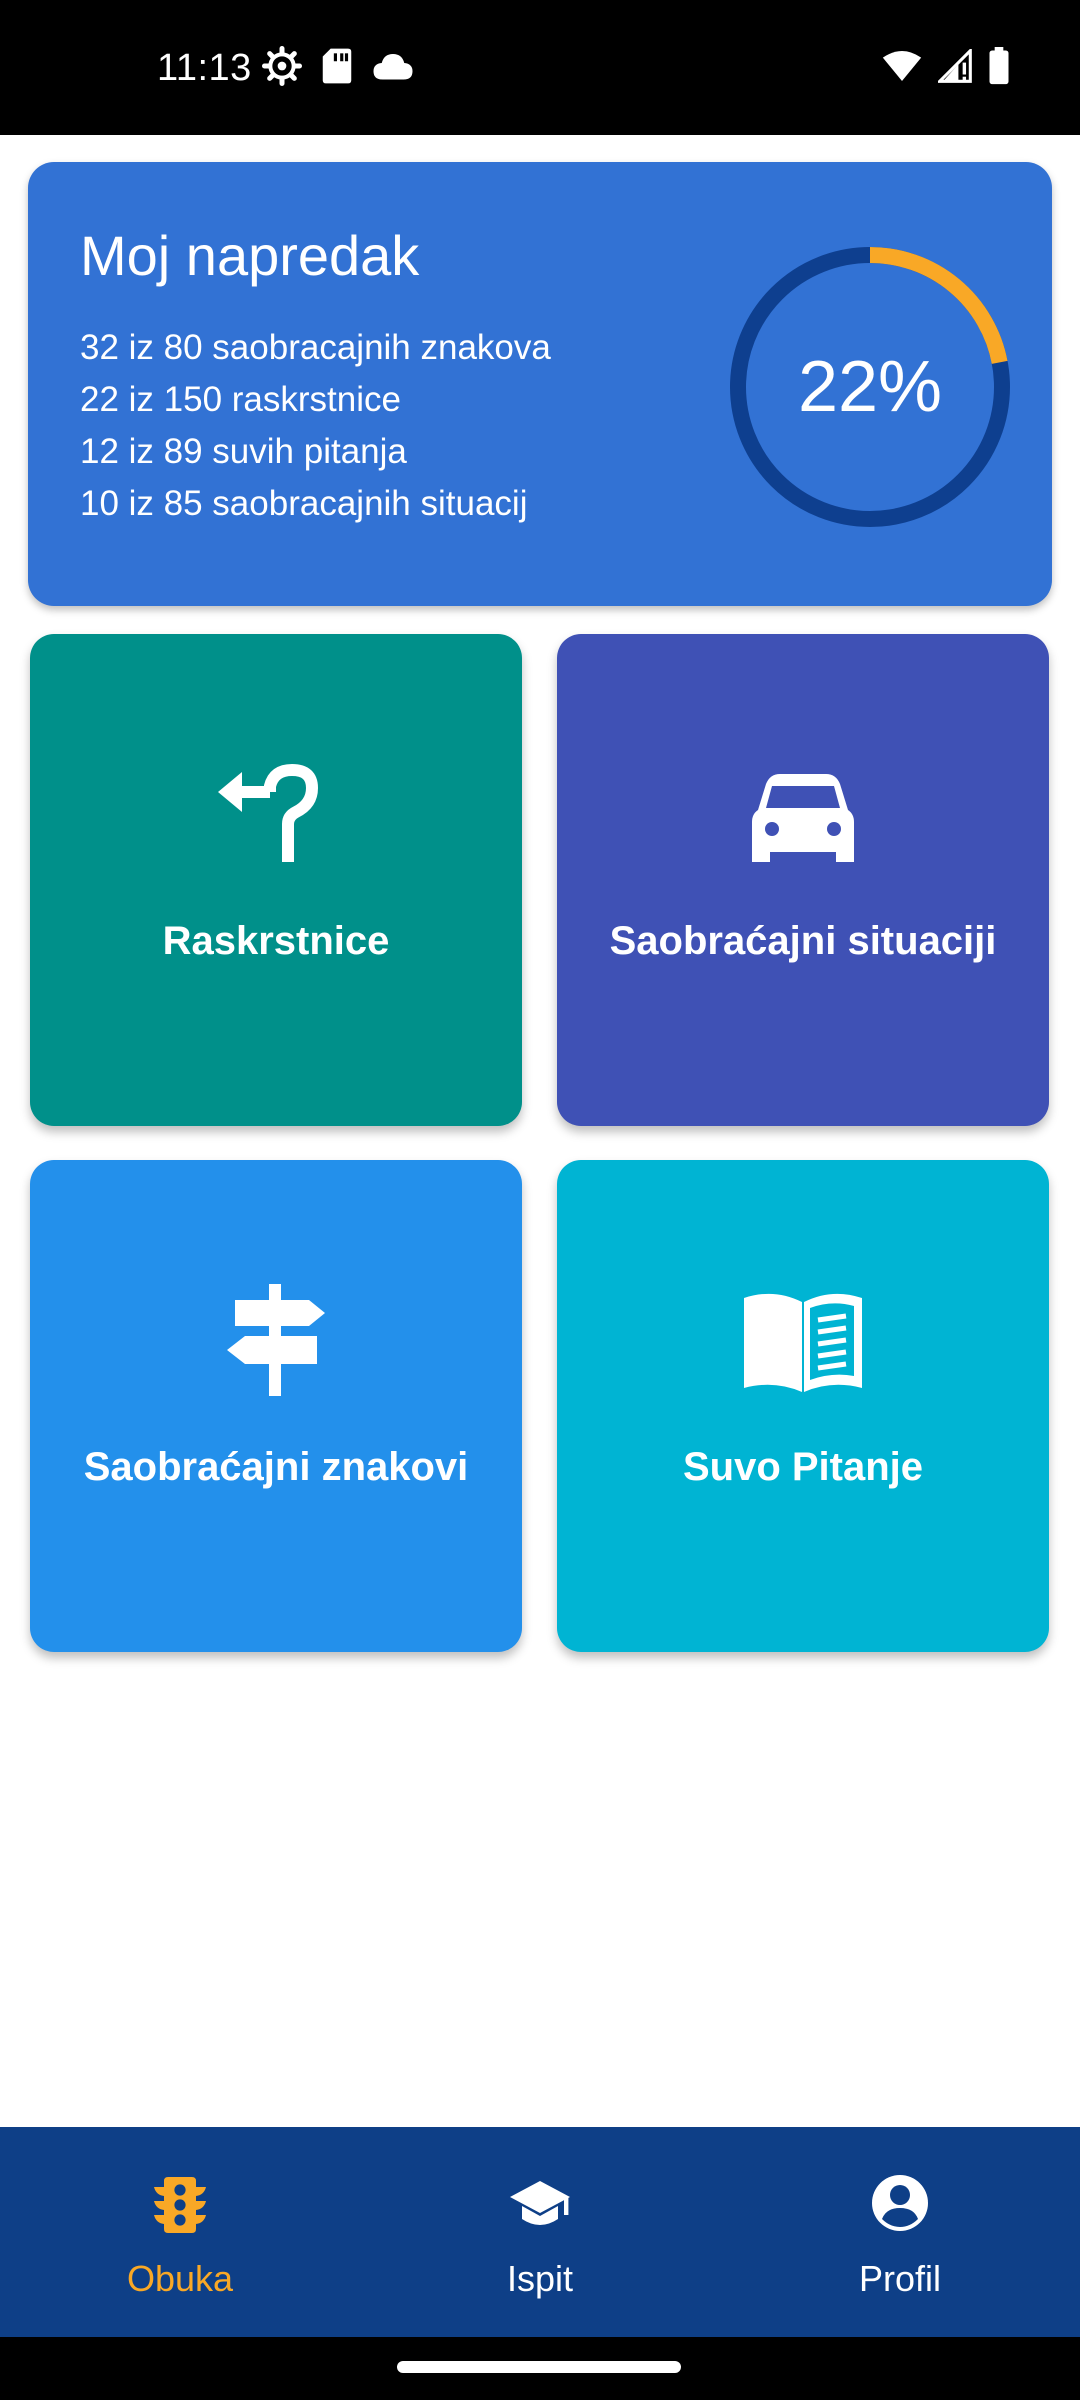 Image resolution: width=1080 pixels, height=2400 pixels. I want to click on tile-saobracajni-situaciji: Saobraćajni situaciji, so click(803, 880).